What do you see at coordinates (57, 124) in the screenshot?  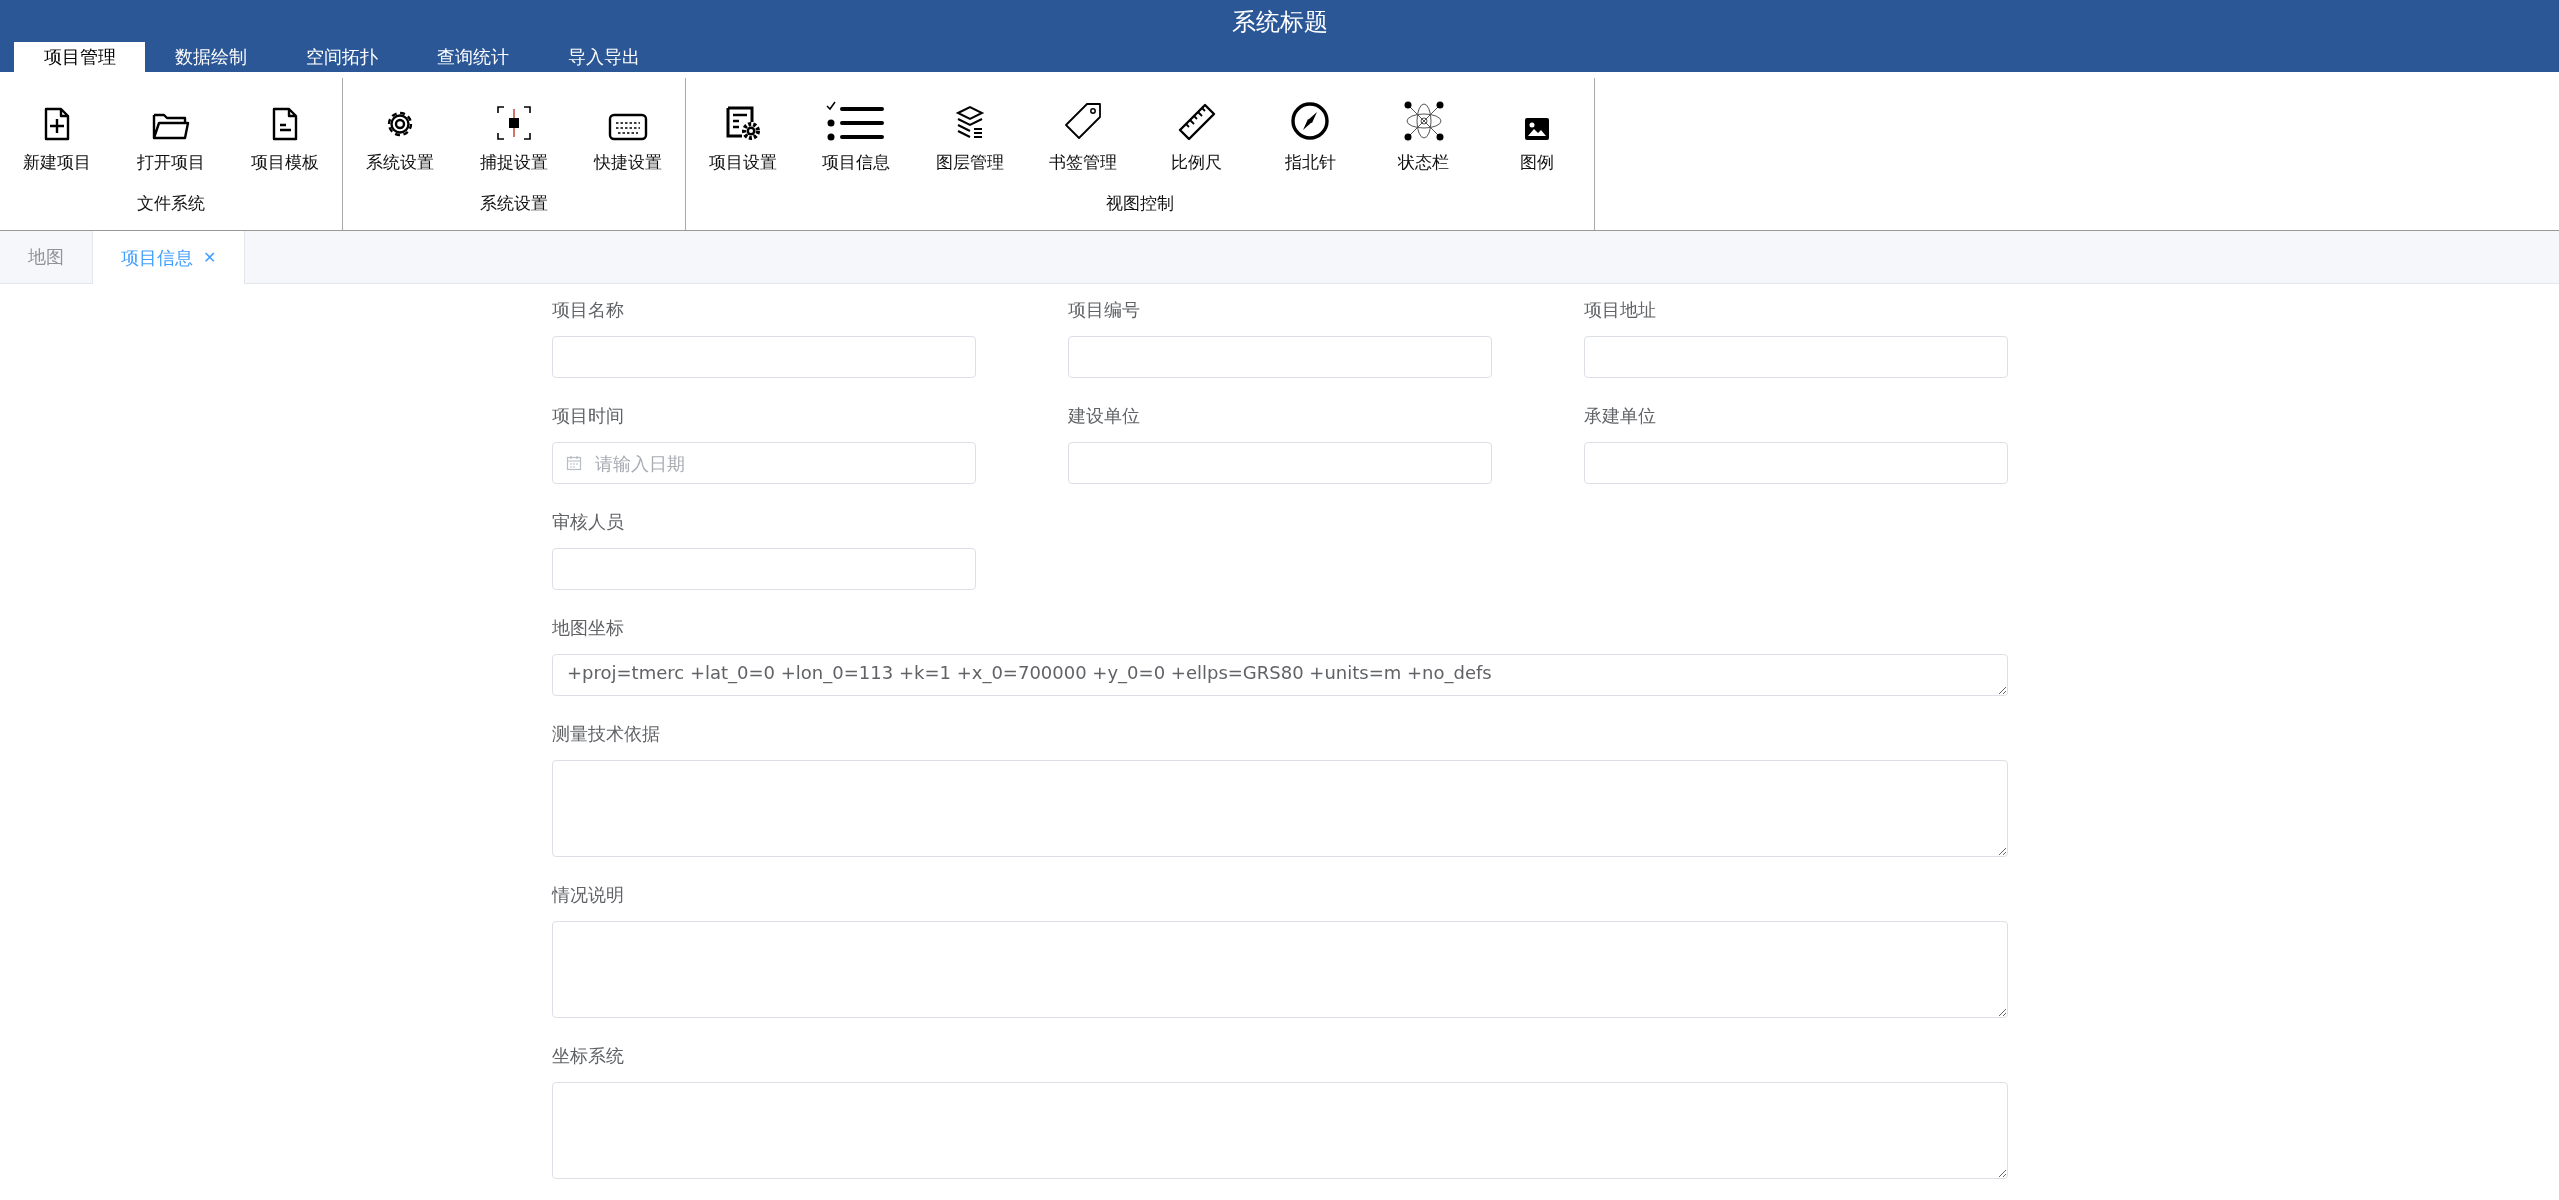 I see `new-file-icon` at bounding box center [57, 124].